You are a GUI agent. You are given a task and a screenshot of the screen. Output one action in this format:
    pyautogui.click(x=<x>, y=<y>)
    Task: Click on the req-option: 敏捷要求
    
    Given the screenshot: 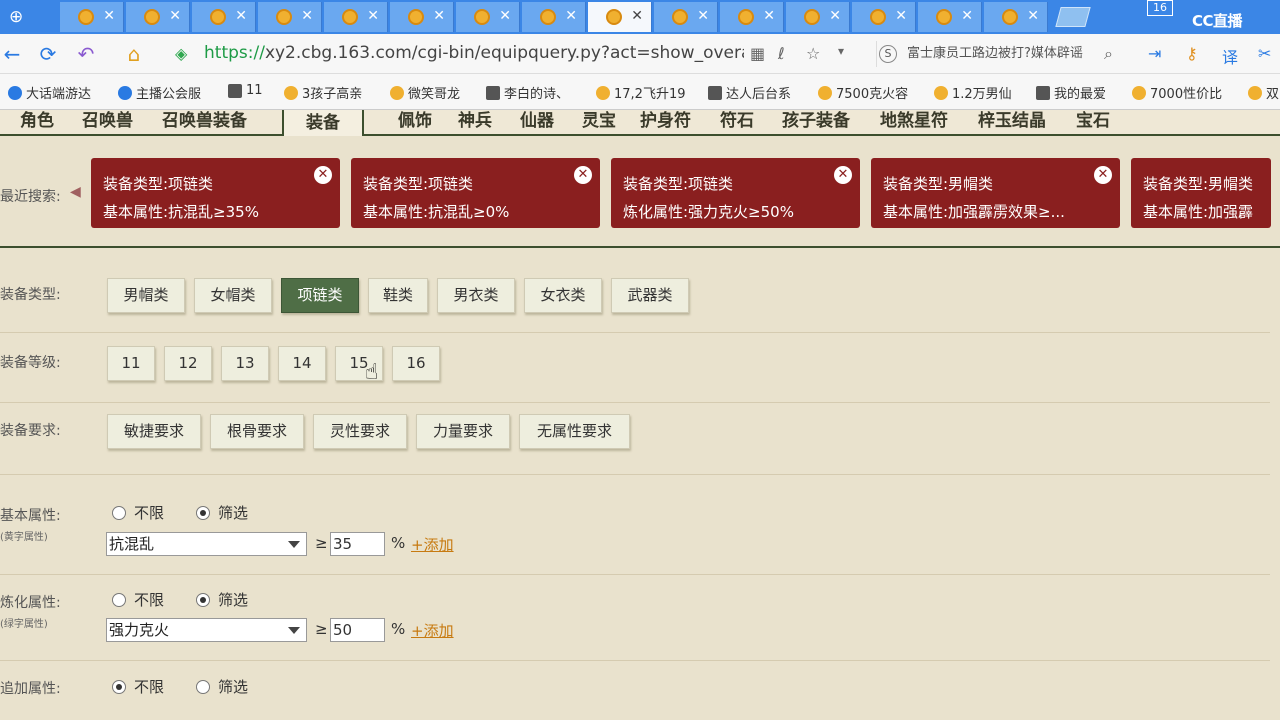 What is the action you would take?
    pyautogui.click(x=154, y=431)
    